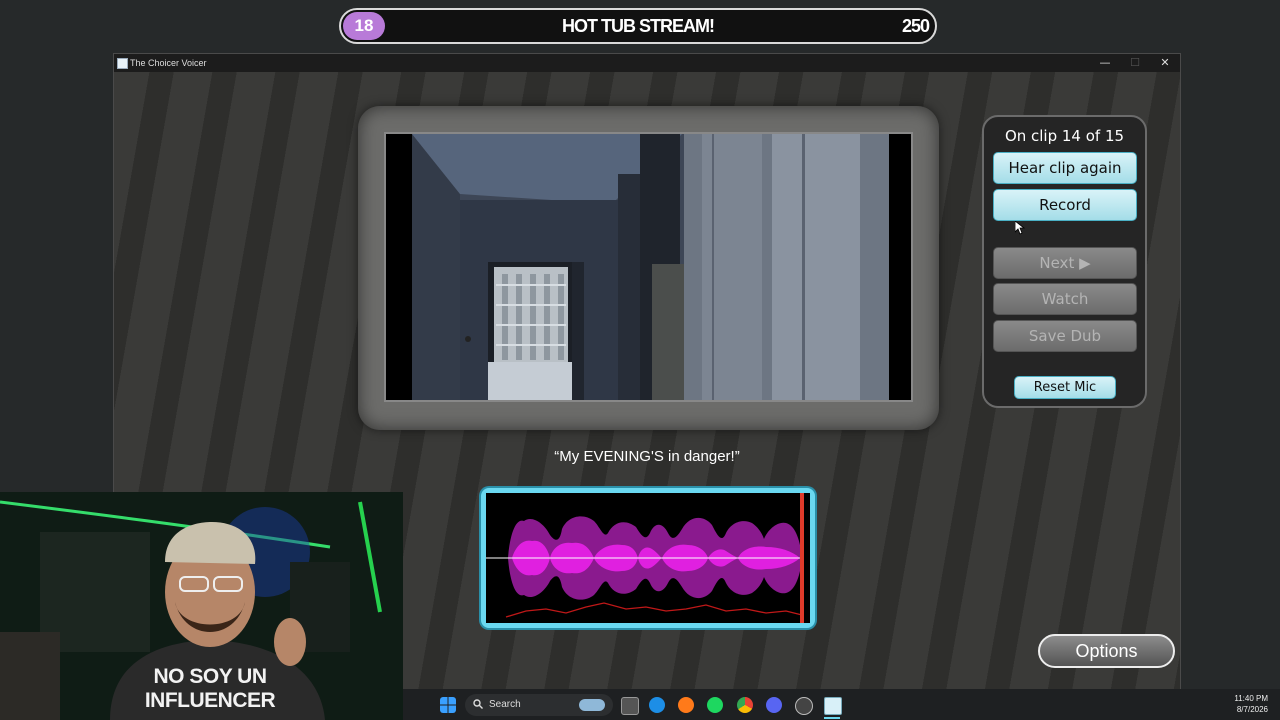  Describe the element at coordinates (715, 705) in the screenshot. I see `spotify-icon` at that location.